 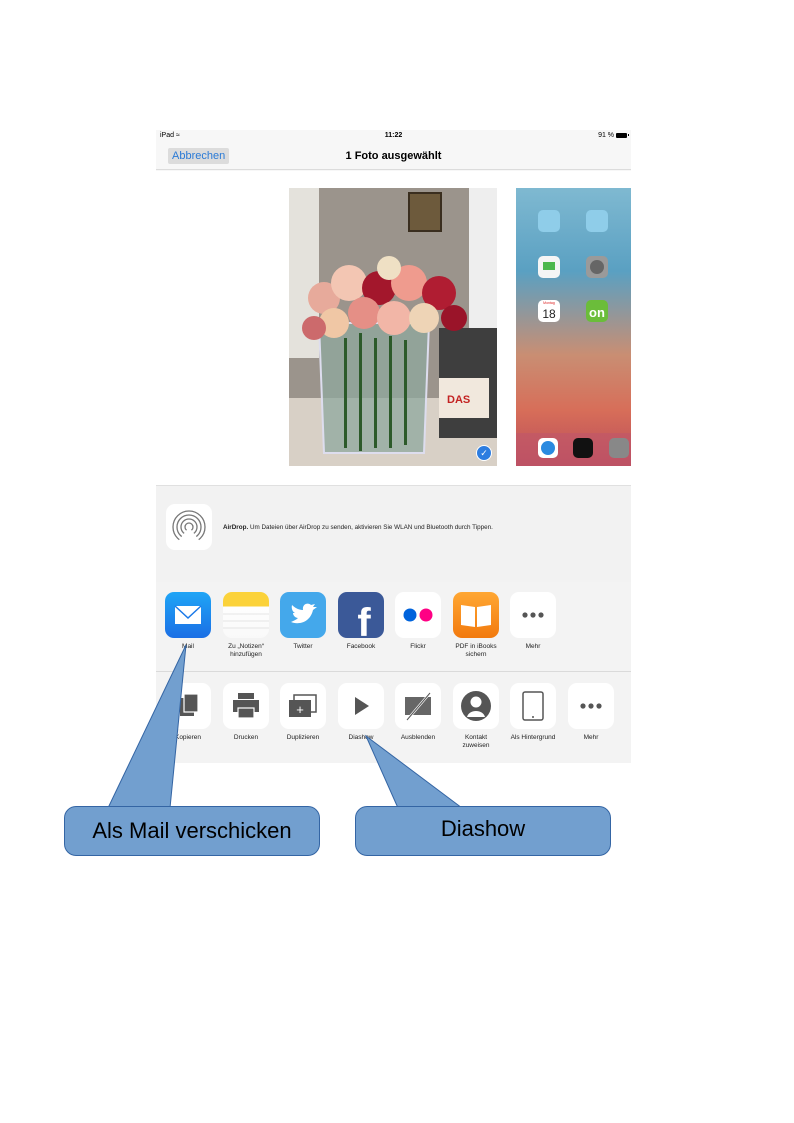 I want to click on callout-mail: Als Mail verschicken, so click(x=192, y=831).